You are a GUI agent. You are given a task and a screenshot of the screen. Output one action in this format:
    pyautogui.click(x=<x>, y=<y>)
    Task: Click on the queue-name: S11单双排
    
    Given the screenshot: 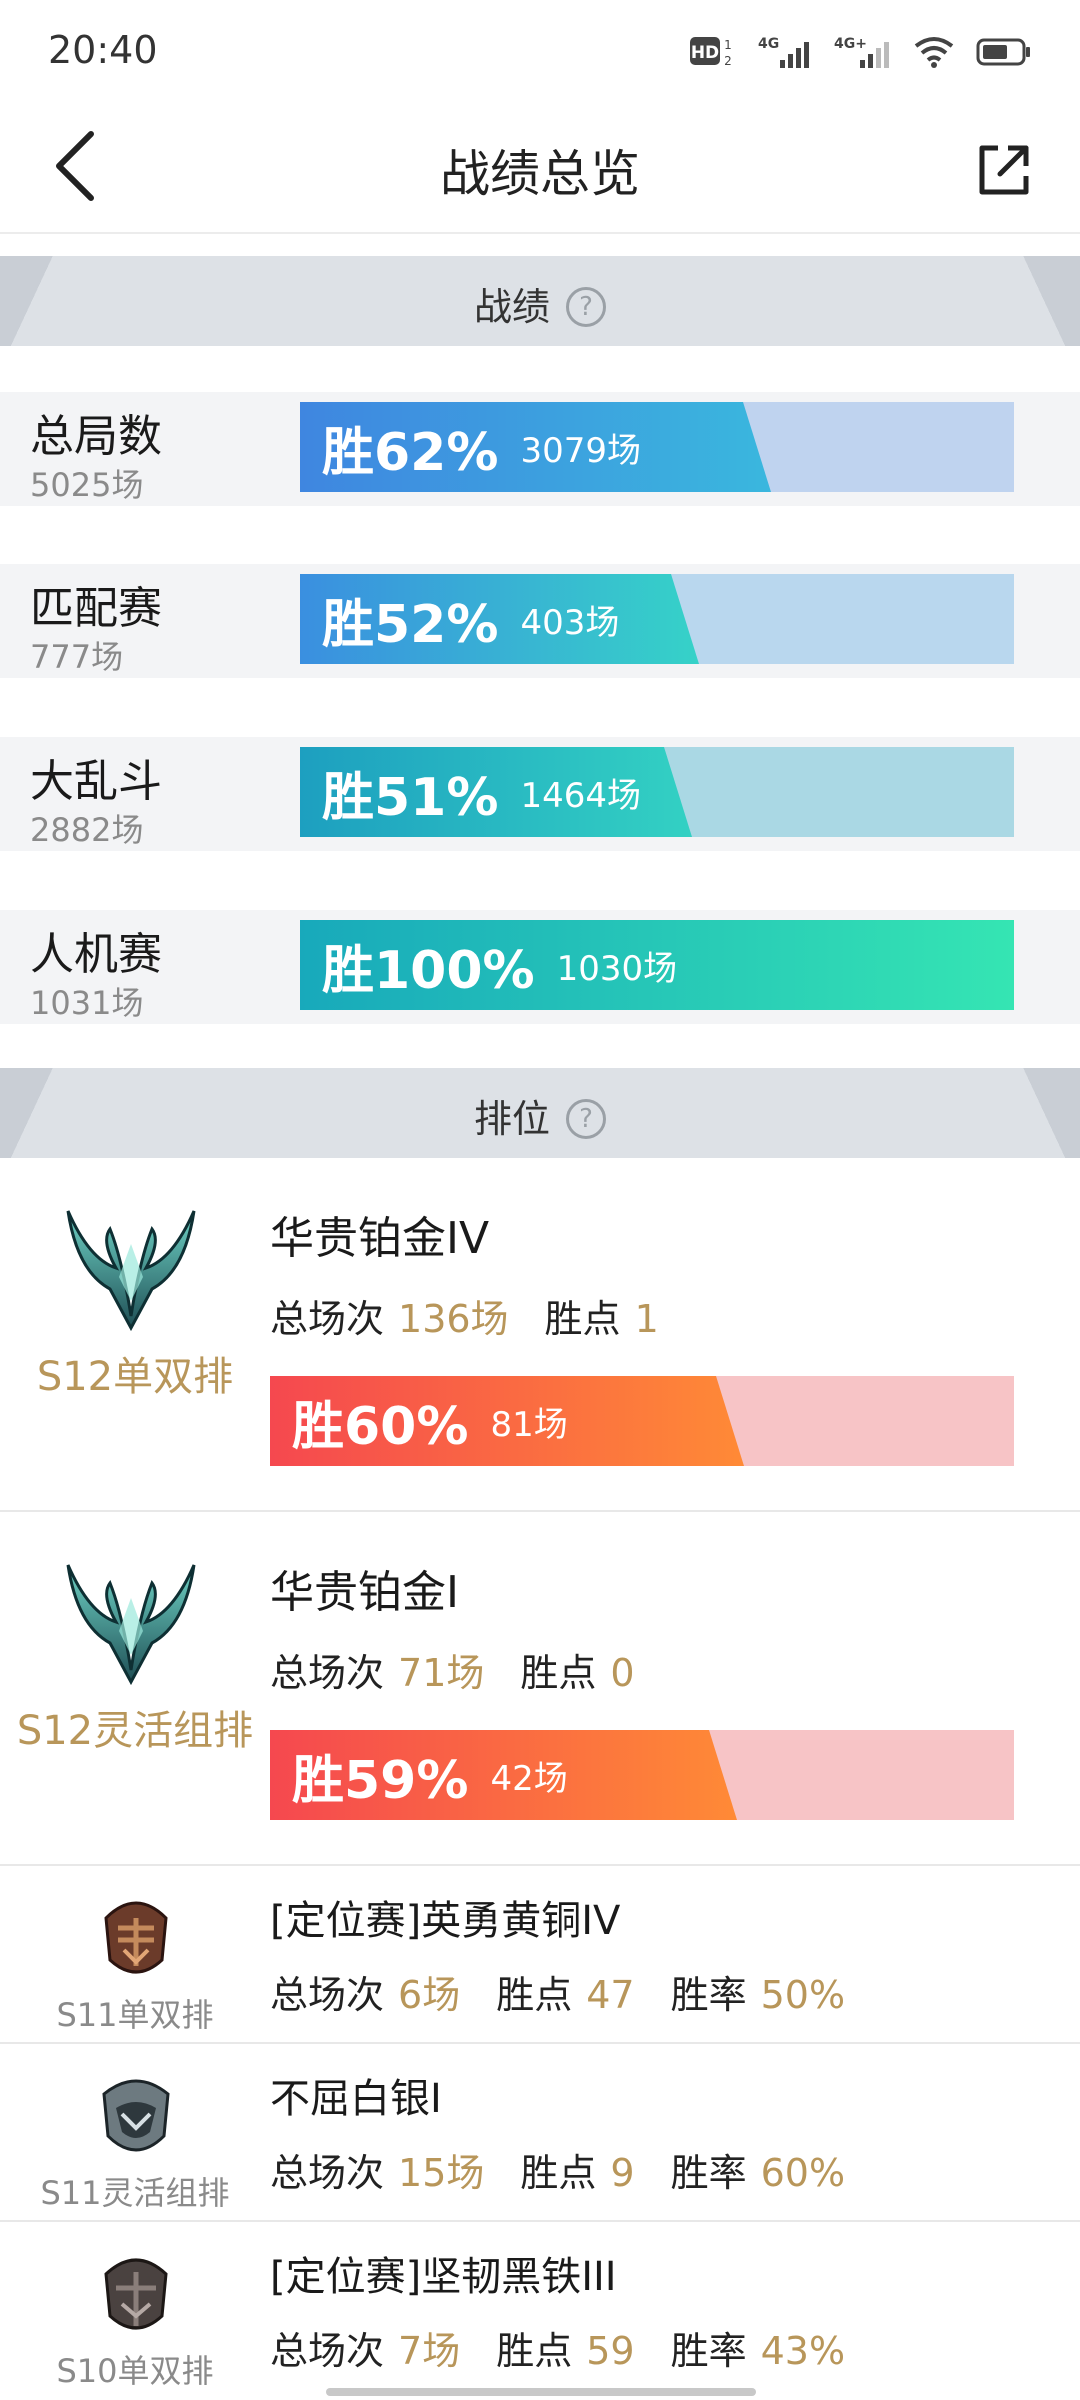 What is the action you would take?
    pyautogui.click(x=135, y=2015)
    